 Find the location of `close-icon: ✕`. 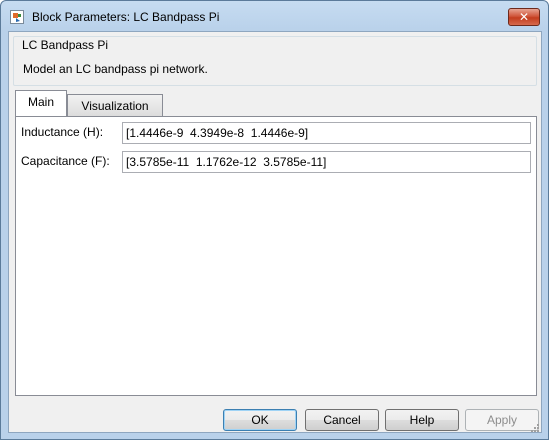

close-icon: ✕ is located at coordinates (524, 17).